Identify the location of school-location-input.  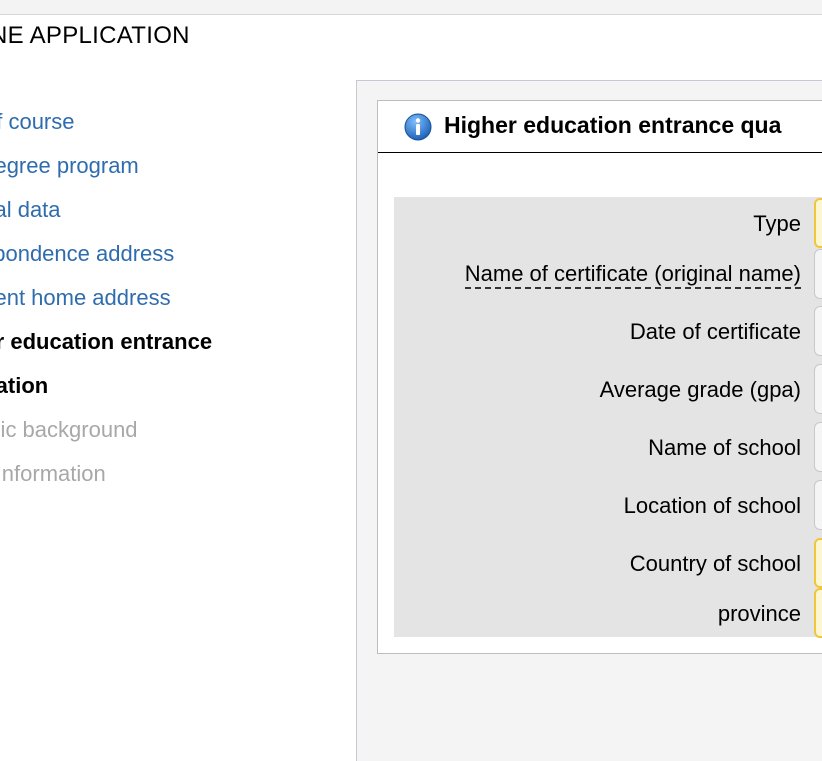
(818, 505).